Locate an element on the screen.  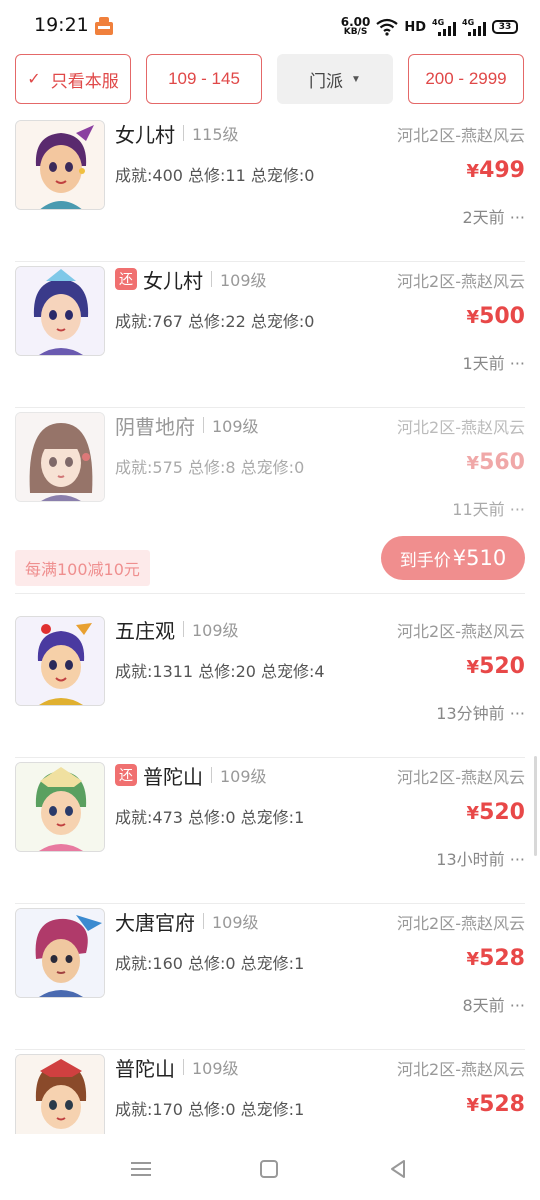
menu-button is located at coordinates (141, 1169).